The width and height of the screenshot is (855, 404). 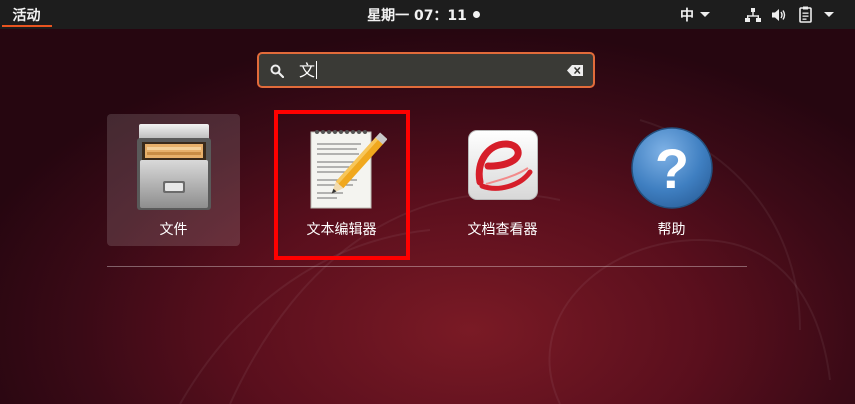 I want to click on input-method-button: 中, so click(x=700, y=14).